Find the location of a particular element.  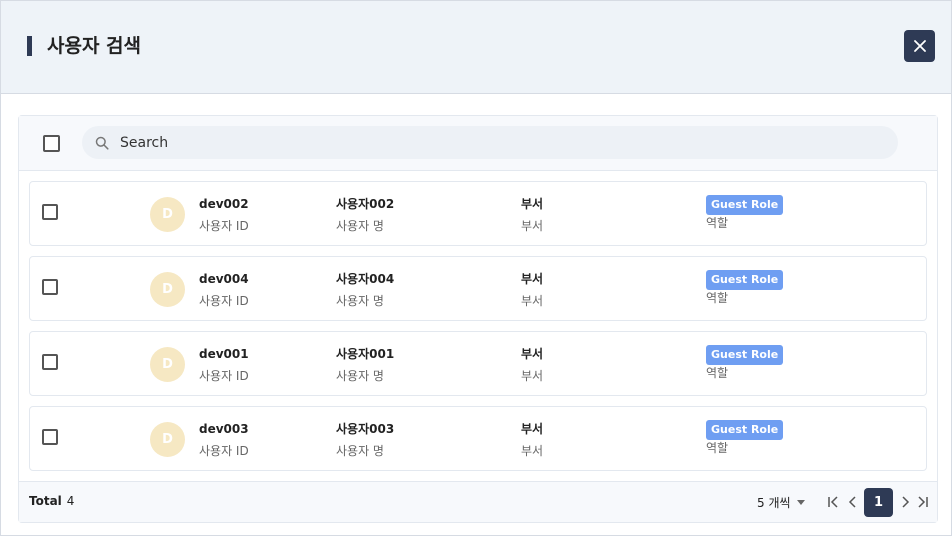

user-name: 사용자002 is located at coordinates (365, 204).